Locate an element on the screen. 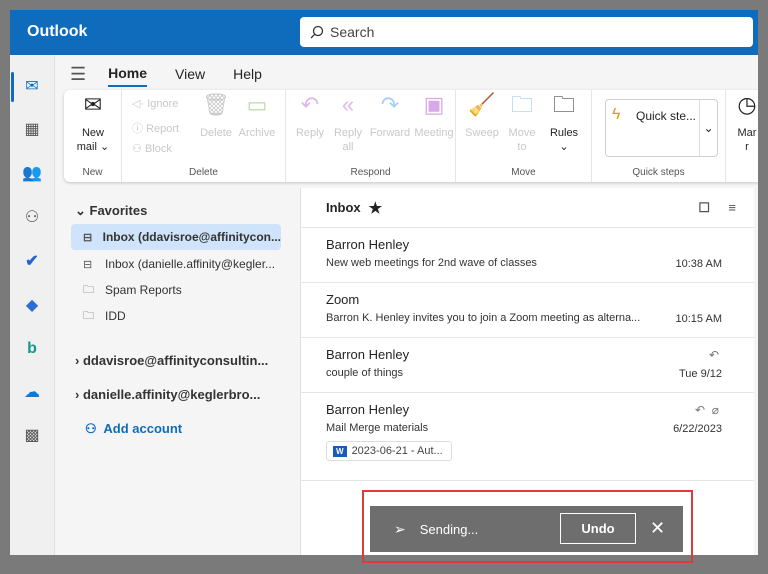 The height and width of the screenshot is (574, 768). block-icon: ⚇ is located at coordinates (137, 149).